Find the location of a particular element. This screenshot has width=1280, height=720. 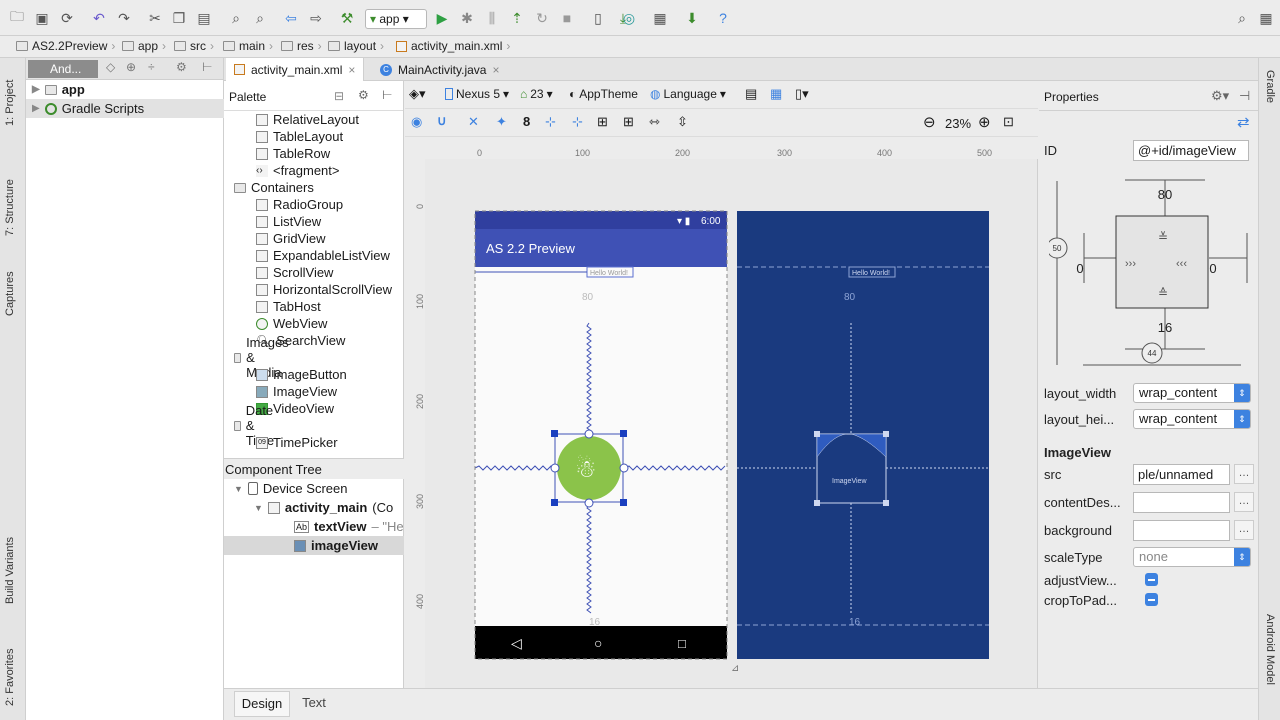

search-everywhere-icon: ⌕ is located at coordinates (1242, 18).